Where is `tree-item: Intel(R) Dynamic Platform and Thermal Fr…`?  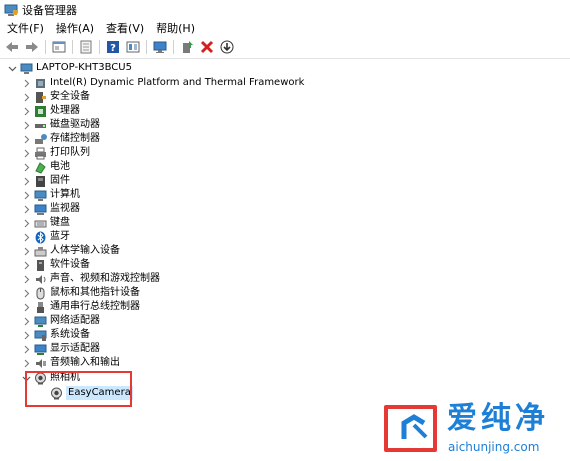 tree-item: Intel(R) Dynamic Platform and Thermal Fr… is located at coordinates (163, 83).